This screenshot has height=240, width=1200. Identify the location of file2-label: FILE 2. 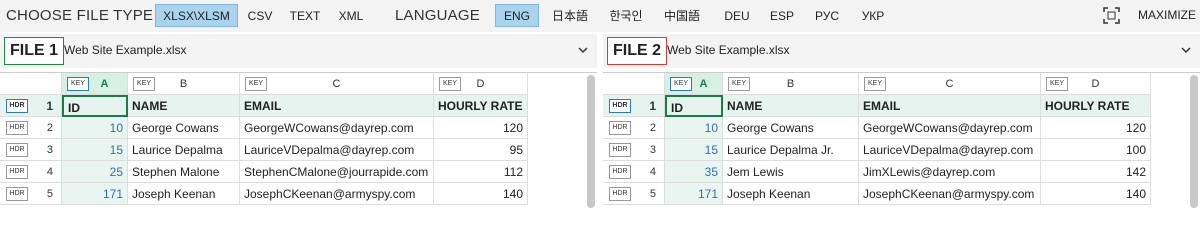
(637, 51).